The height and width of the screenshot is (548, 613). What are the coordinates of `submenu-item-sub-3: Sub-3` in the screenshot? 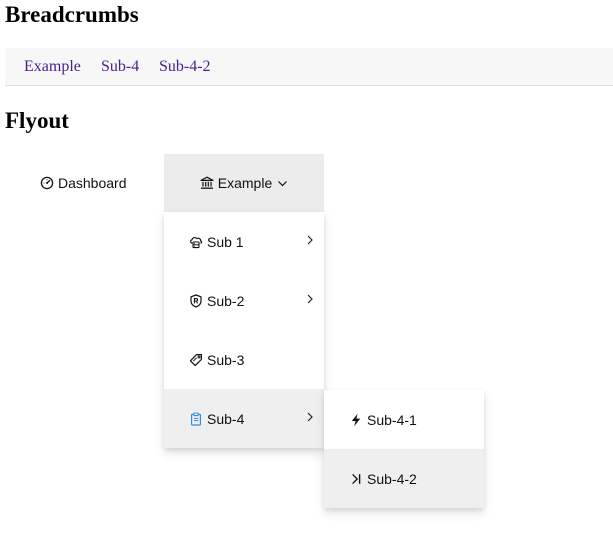 It's located at (244, 359).